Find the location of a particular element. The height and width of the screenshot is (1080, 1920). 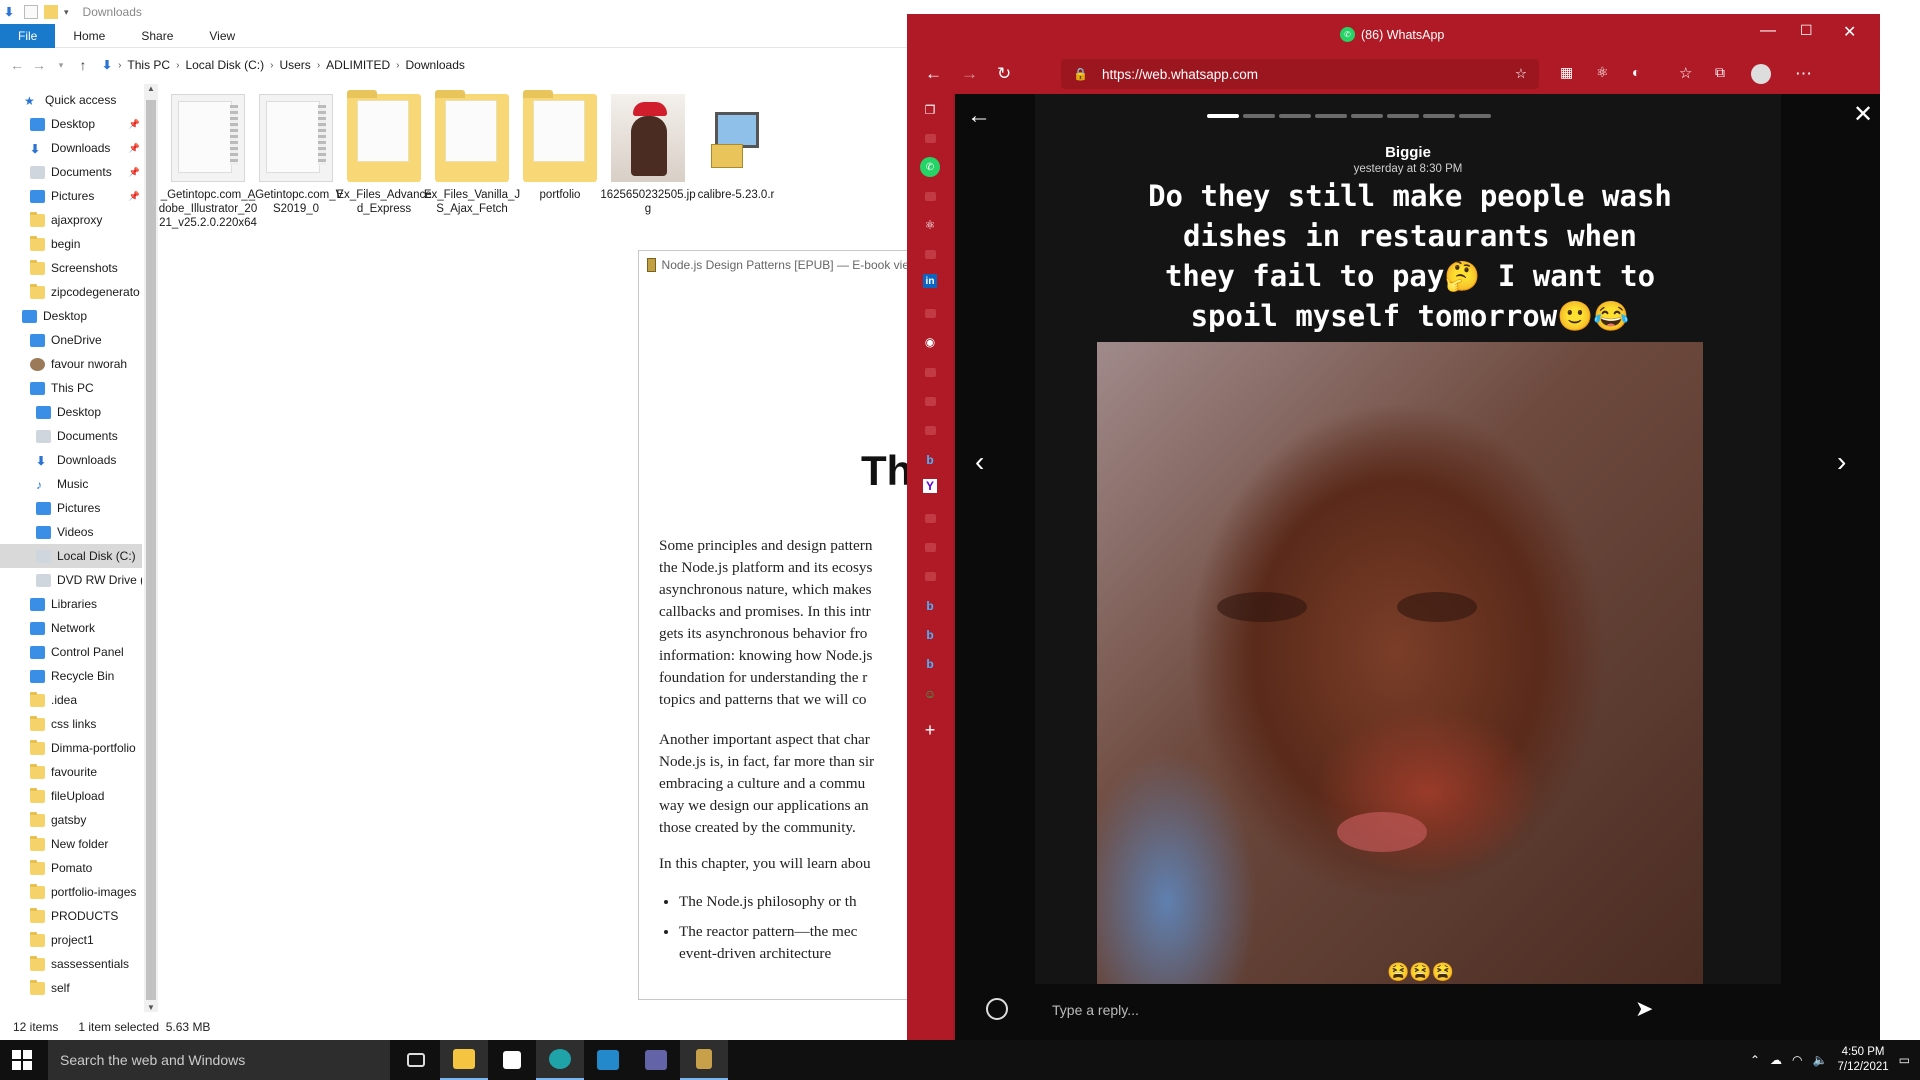

network-icon: ◠ is located at coordinates (1797, 1060).